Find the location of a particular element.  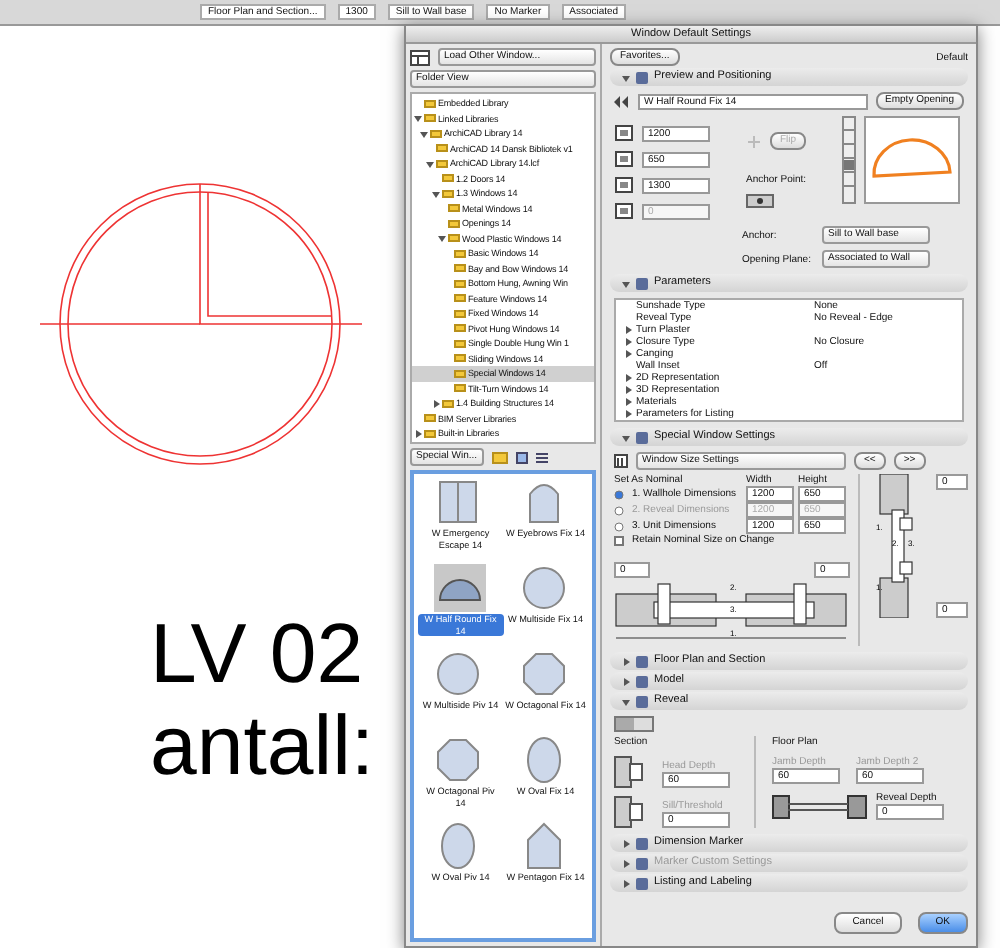

library-view-icon is located at coordinates (420, 57).